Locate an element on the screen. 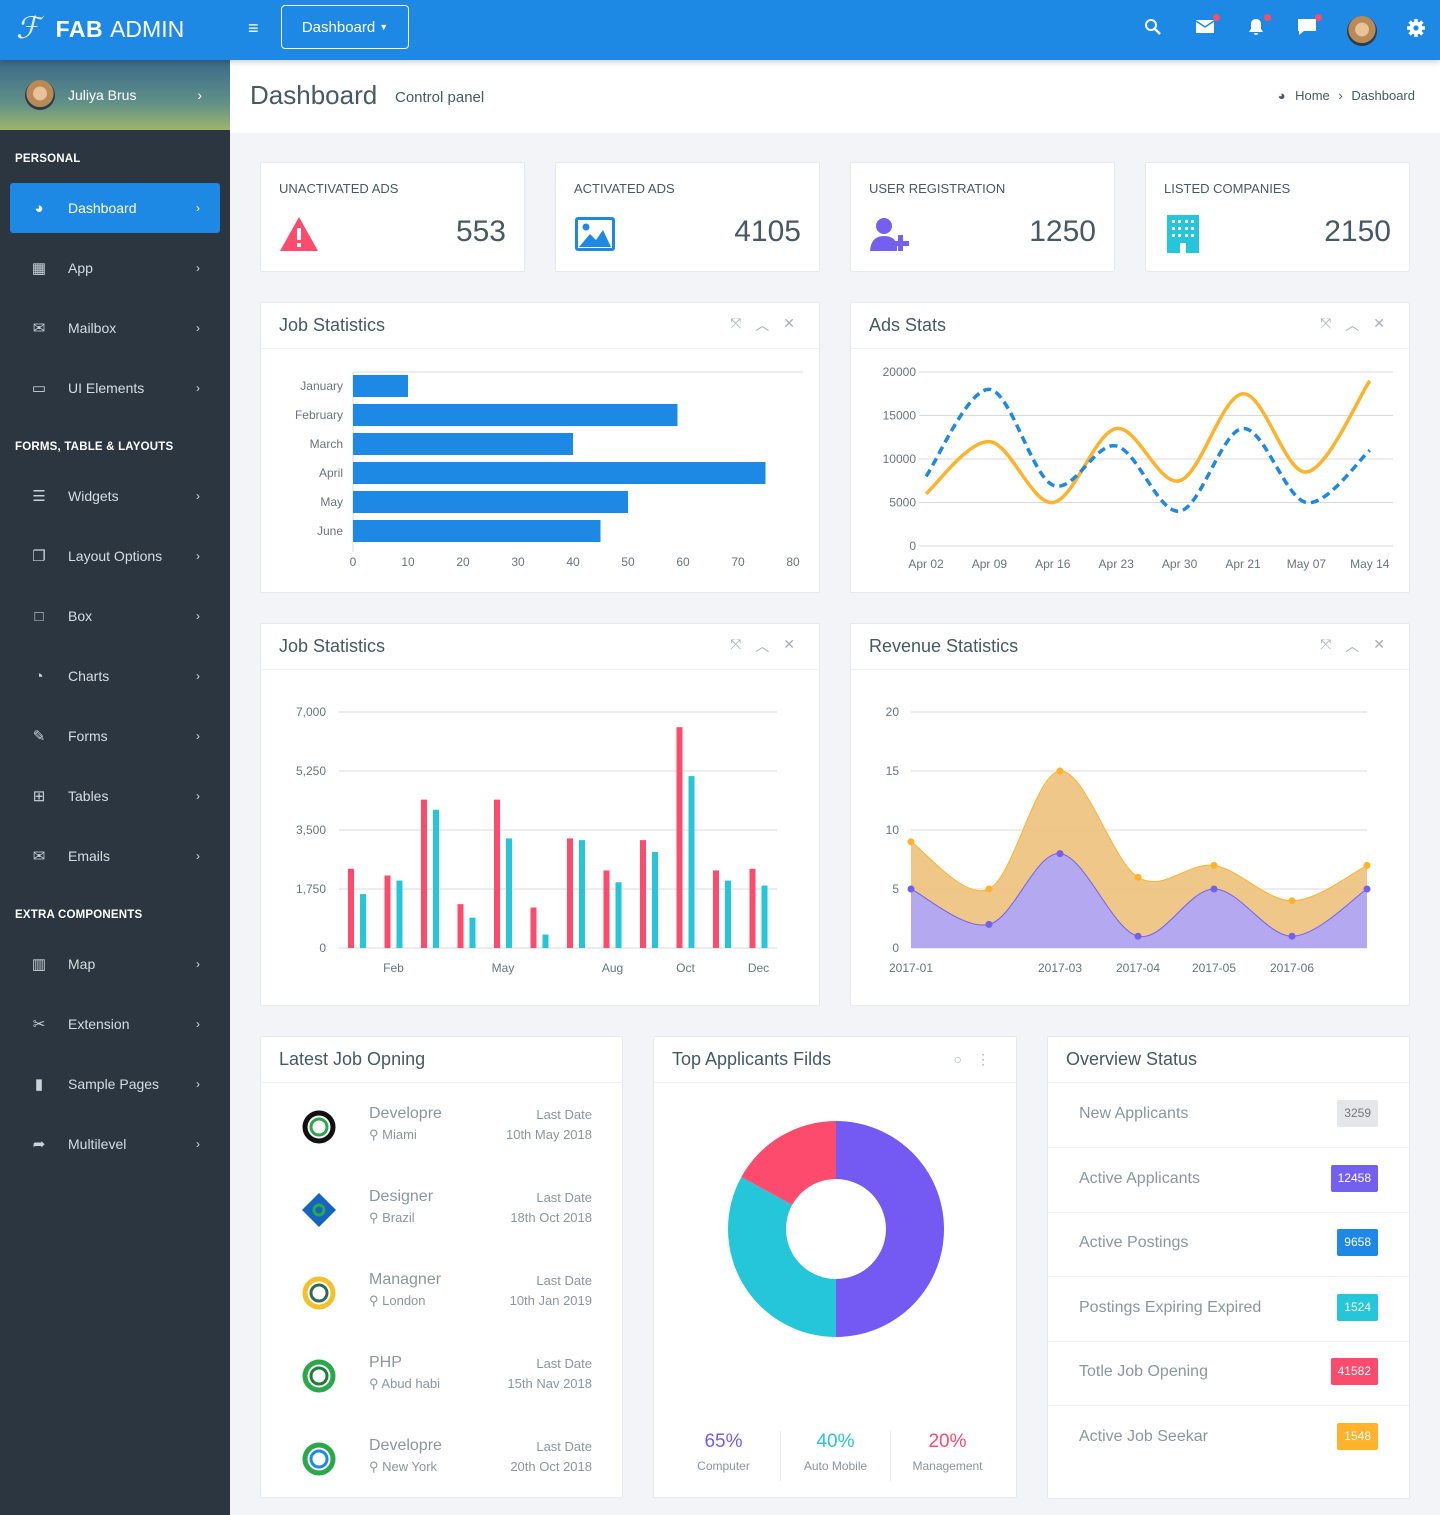 The height and width of the screenshot is (1515, 1440). gear-icon is located at coordinates (1416, 30).